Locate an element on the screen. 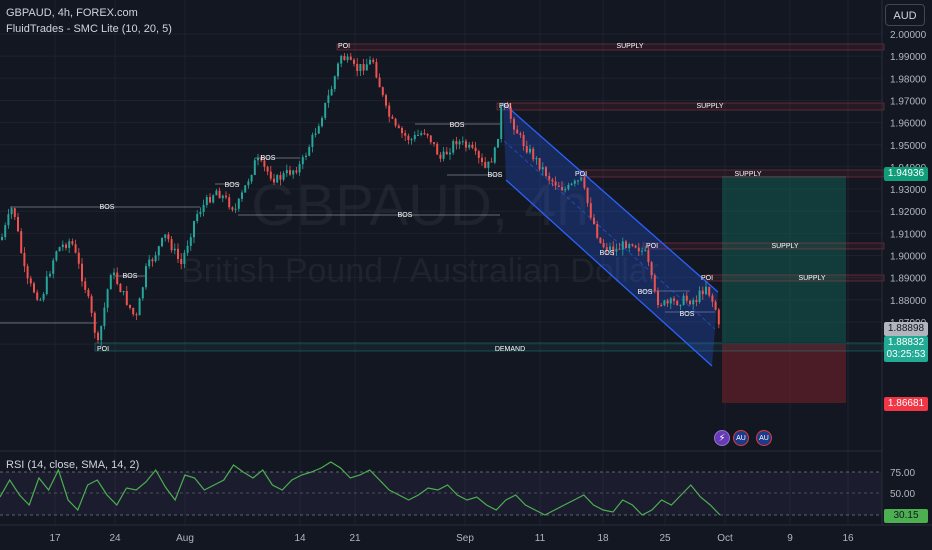 This screenshot has height=550, width=932. lightning-event-icon: ⚡ is located at coordinates (722, 438).